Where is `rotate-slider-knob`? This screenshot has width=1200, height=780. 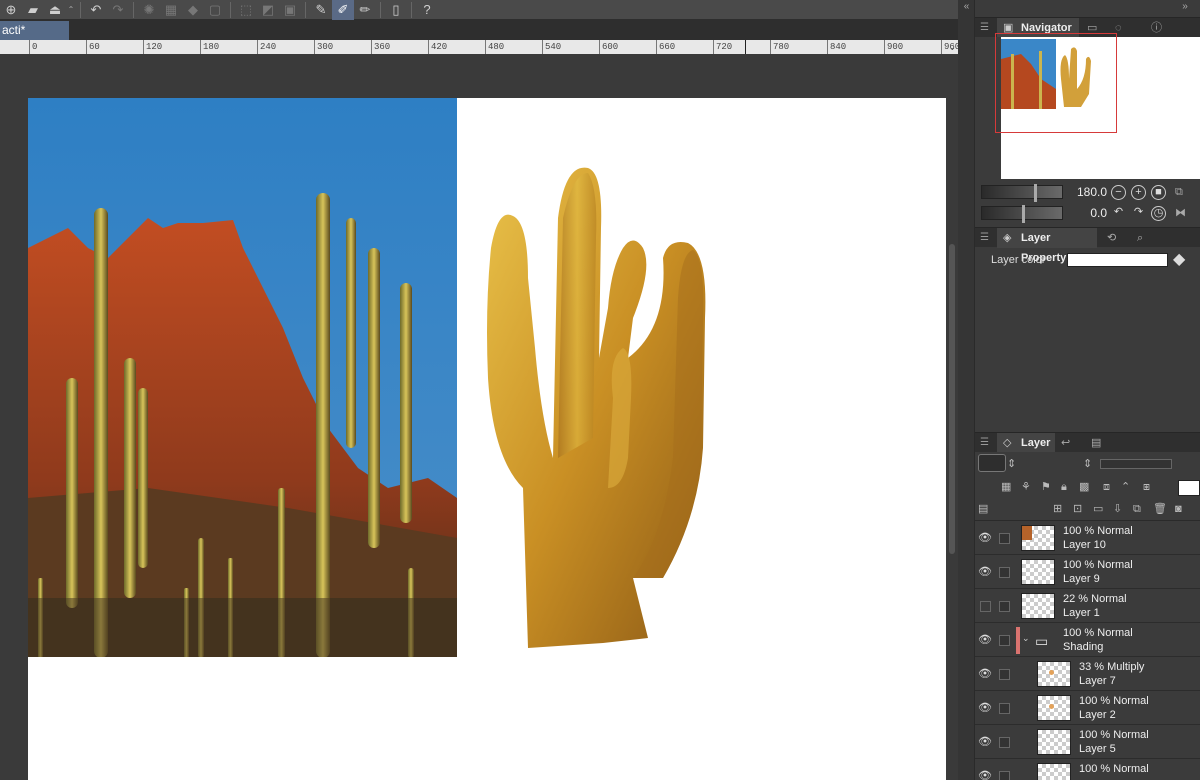 rotate-slider-knob is located at coordinates (1023, 214).